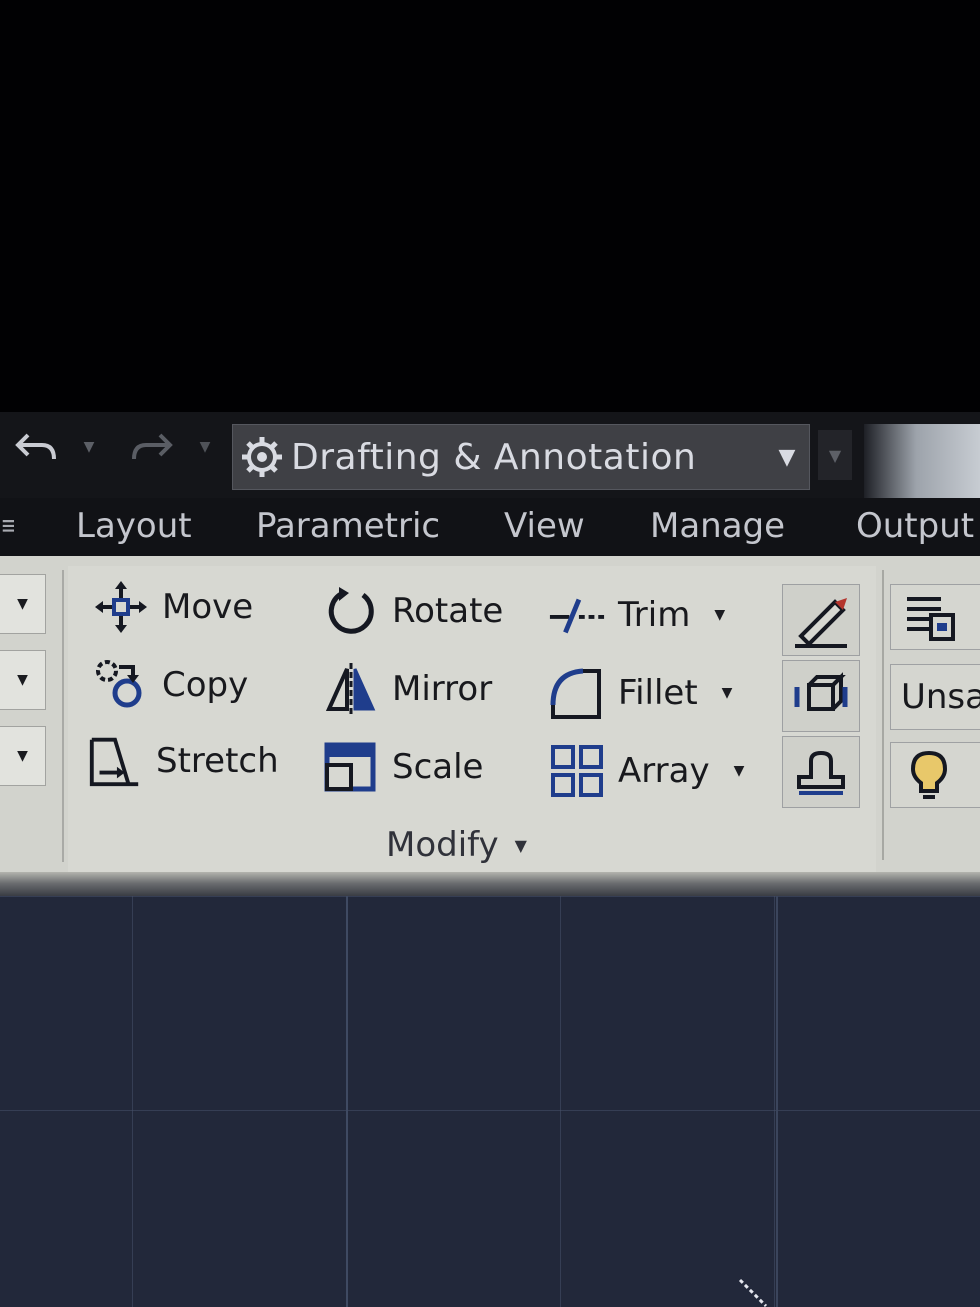 The height and width of the screenshot is (1307, 980). I want to click on redo-icon, so click(152, 446).